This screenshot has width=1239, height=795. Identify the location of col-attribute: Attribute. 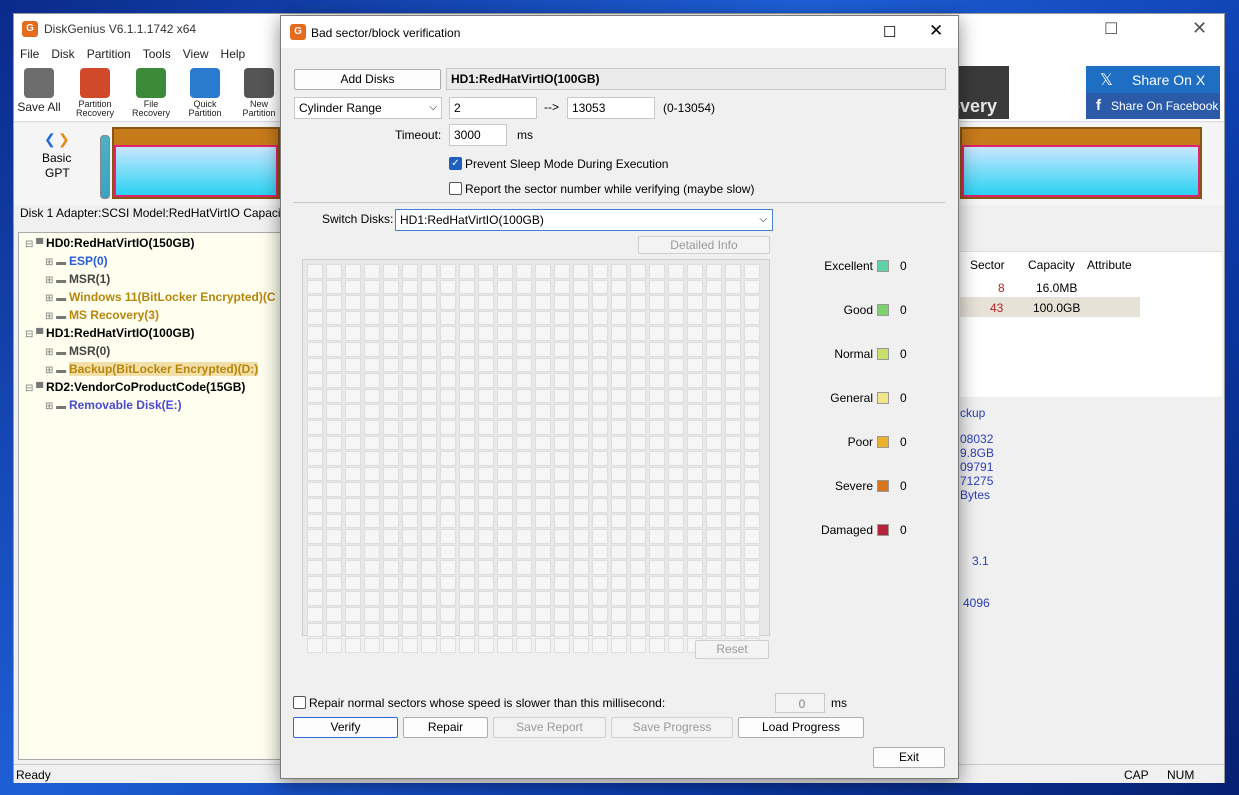
(1109, 265).